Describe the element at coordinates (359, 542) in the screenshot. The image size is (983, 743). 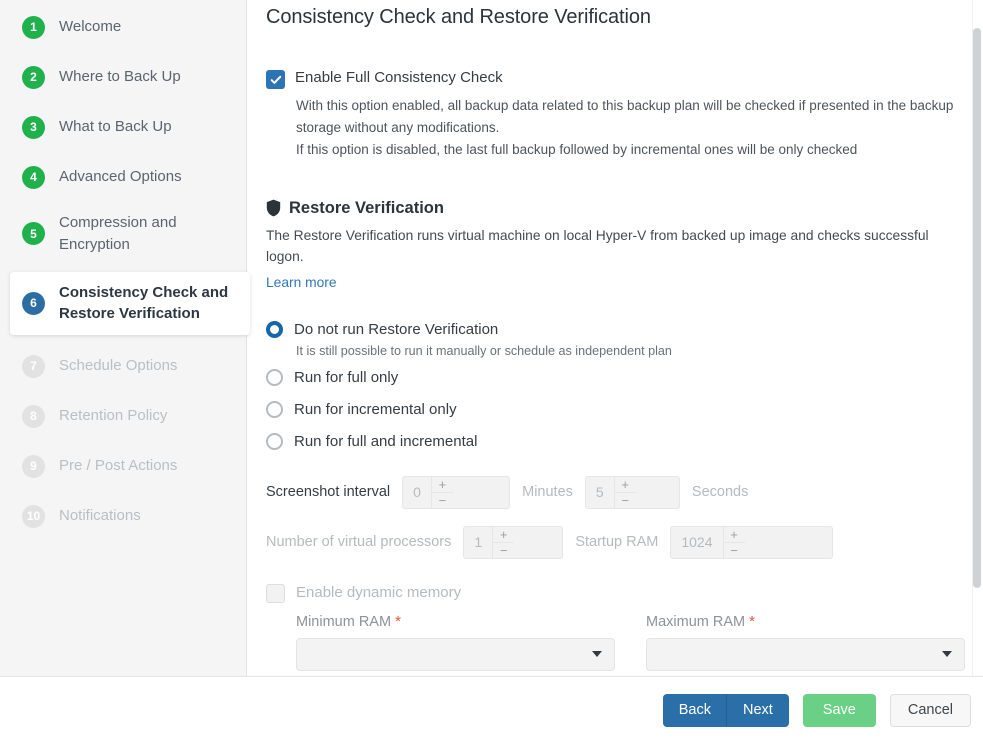
I see `virtual-processors-label: Number of virtual processors` at that location.